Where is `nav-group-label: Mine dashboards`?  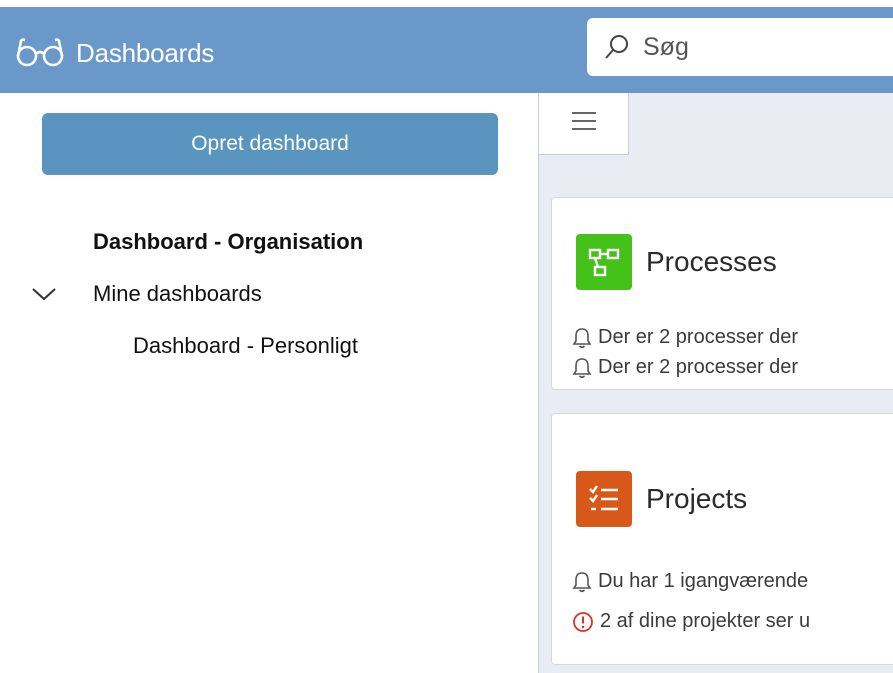
nav-group-label: Mine dashboards is located at coordinates (177, 293).